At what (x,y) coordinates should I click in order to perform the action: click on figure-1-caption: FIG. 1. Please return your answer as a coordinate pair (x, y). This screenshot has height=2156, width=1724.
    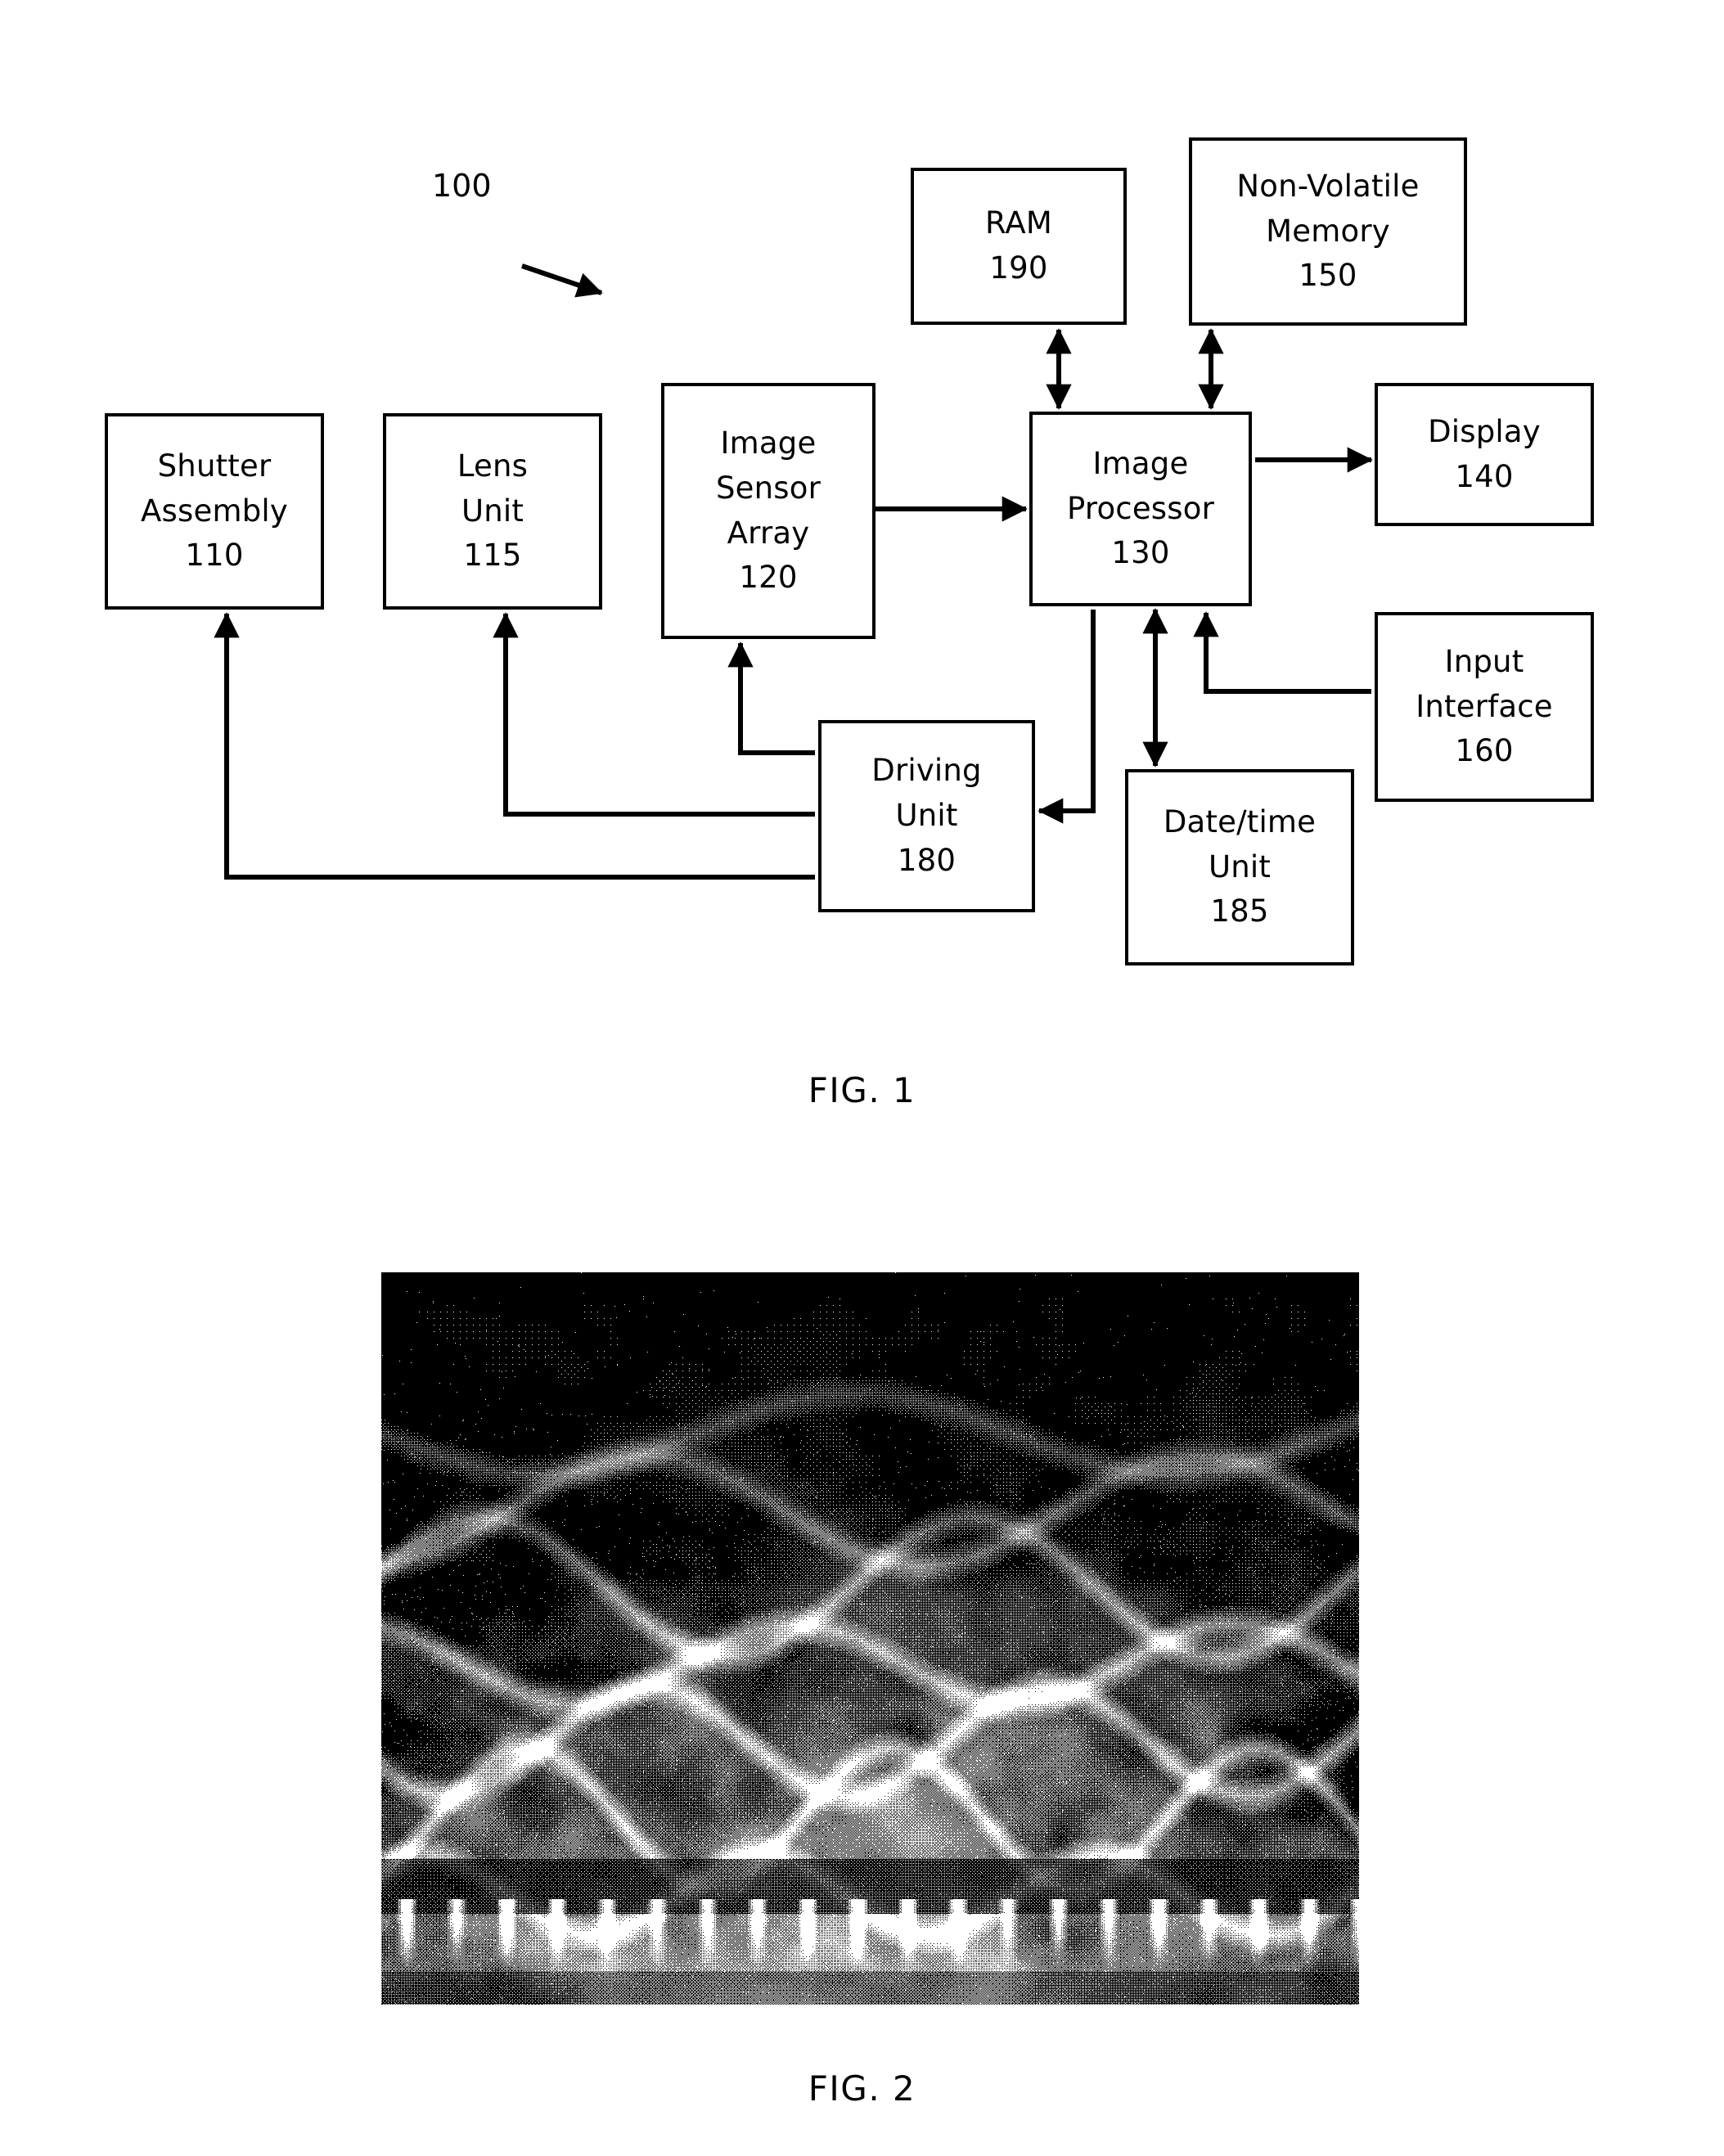
    Looking at the image, I should click on (862, 1090).